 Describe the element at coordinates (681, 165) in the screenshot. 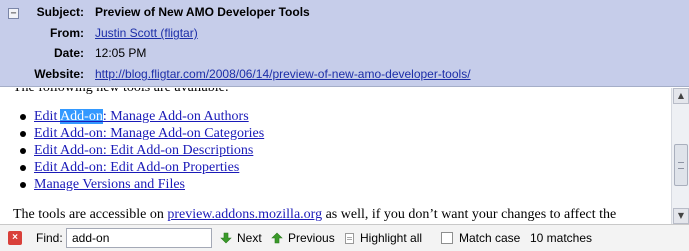

I see `scrollbar-thumb` at that location.